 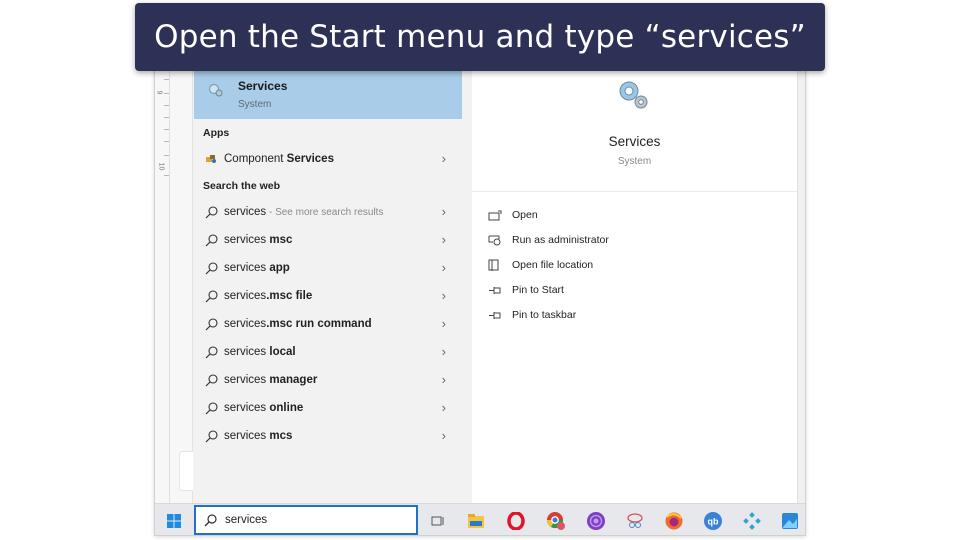 What do you see at coordinates (161, 166) in the screenshot?
I see `ruler-number: 10` at bounding box center [161, 166].